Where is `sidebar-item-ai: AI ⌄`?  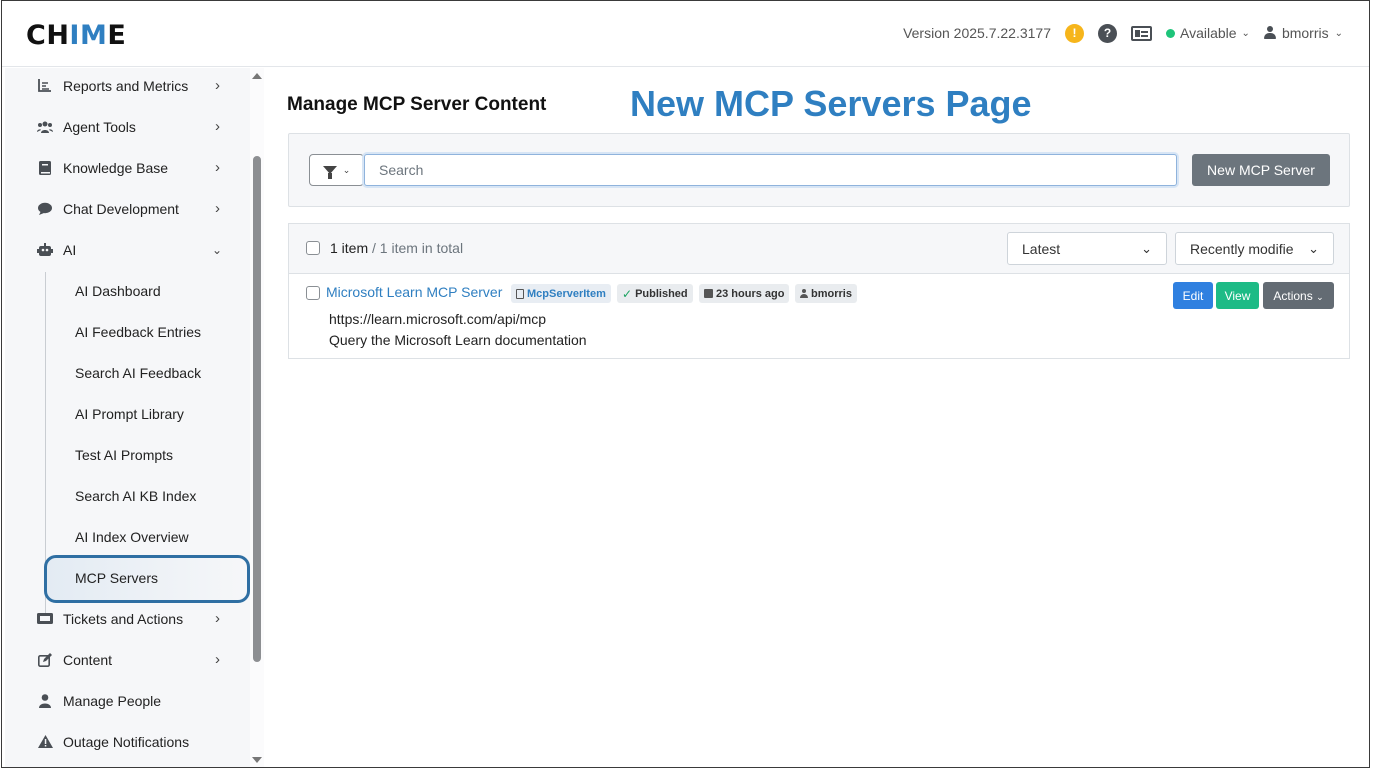
sidebar-item-ai: AI ⌄ is located at coordinates (127, 249).